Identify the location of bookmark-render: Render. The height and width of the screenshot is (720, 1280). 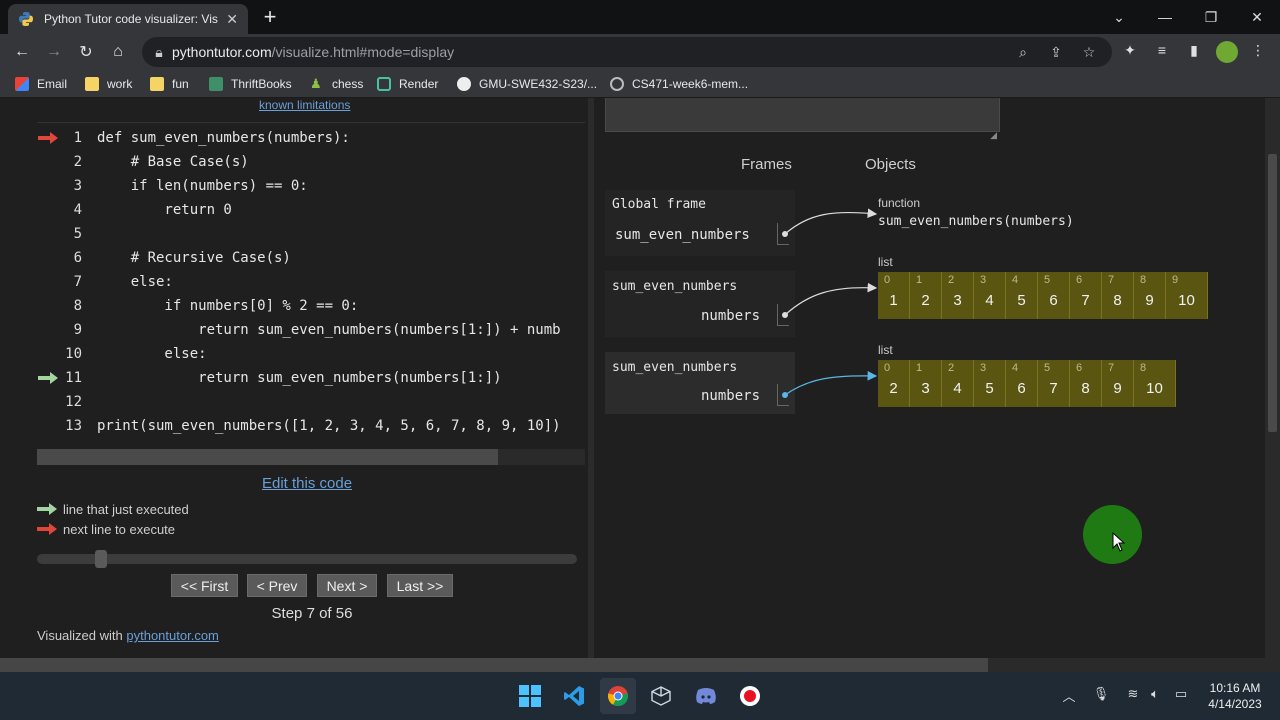
(407, 84).